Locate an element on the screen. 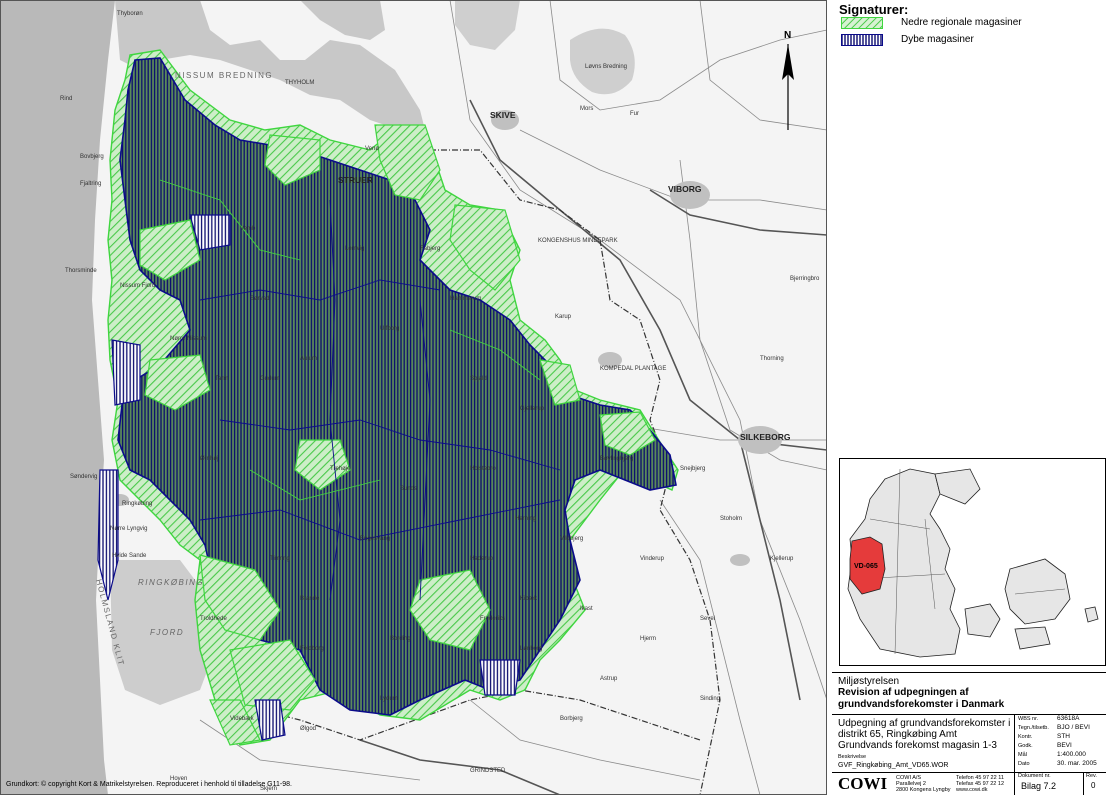  file-name: GVF_Ringkøbing_Amt_VD65.WOR is located at coordinates (893, 765).